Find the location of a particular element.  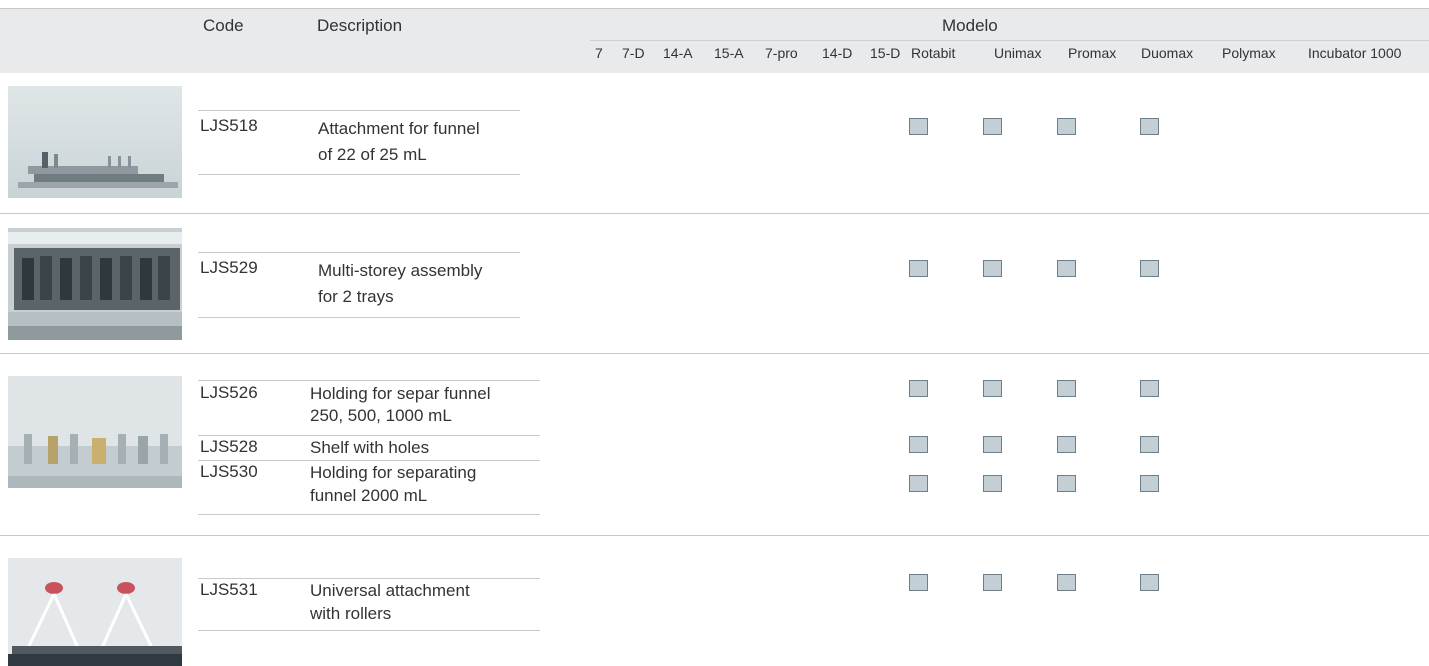

model-col-incubator-1000: Incubator 1000 is located at coordinates (1355, 53).